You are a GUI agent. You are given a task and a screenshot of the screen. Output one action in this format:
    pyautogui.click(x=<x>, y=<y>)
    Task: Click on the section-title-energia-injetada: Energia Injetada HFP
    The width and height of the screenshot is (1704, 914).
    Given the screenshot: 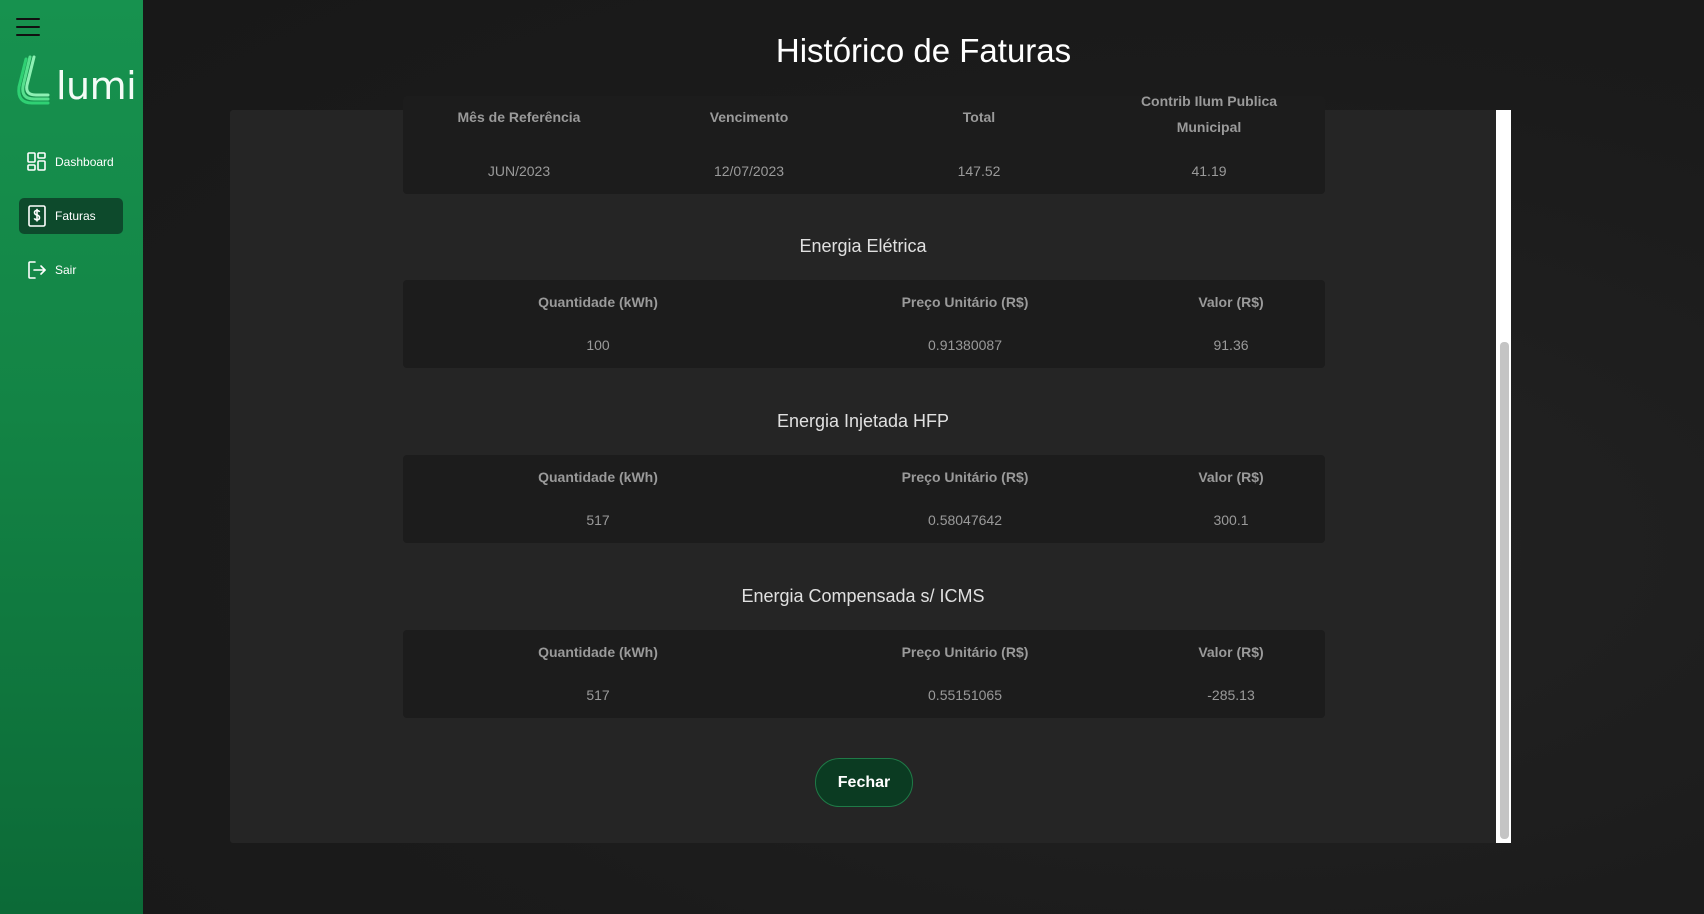 What is the action you would take?
    pyautogui.click(x=863, y=421)
    